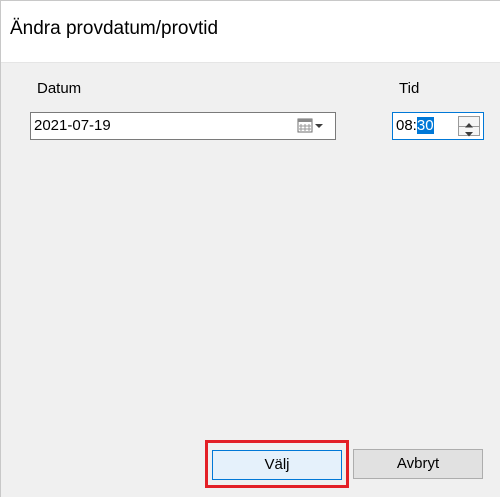 Image resolution: width=500 pixels, height=497 pixels. I want to click on cancel-button: Avbryt, so click(418, 464).